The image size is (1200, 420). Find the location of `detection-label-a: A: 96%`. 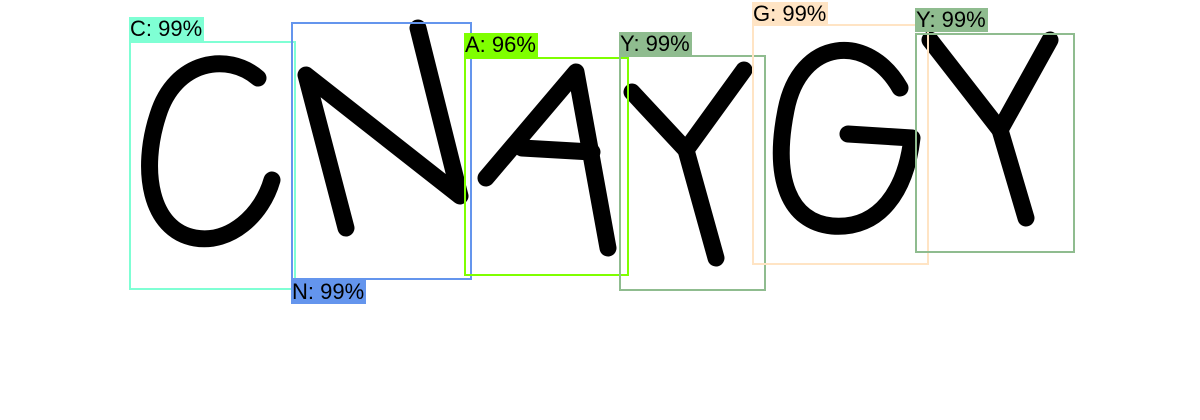

detection-label-a: A: 96% is located at coordinates (501, 44).